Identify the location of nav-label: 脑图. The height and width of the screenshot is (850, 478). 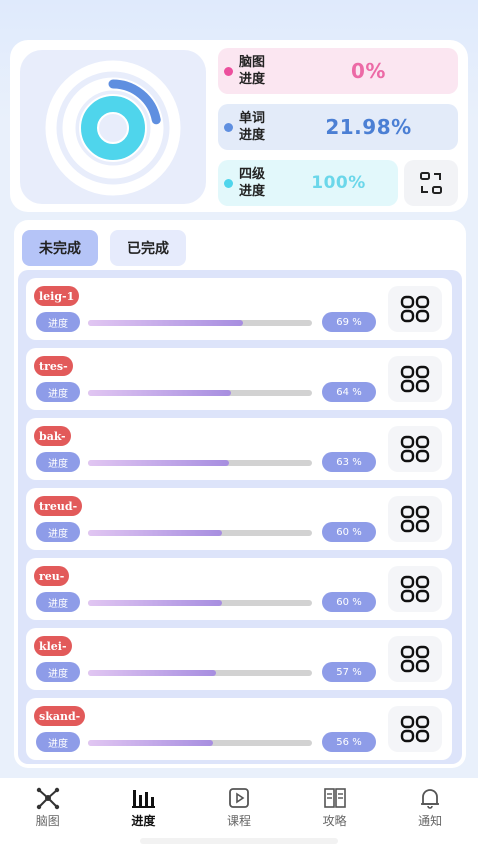
(47, 821).